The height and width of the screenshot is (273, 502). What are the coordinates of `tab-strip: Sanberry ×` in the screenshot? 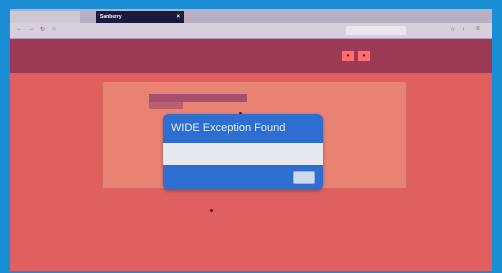 It's located at (251, 16).